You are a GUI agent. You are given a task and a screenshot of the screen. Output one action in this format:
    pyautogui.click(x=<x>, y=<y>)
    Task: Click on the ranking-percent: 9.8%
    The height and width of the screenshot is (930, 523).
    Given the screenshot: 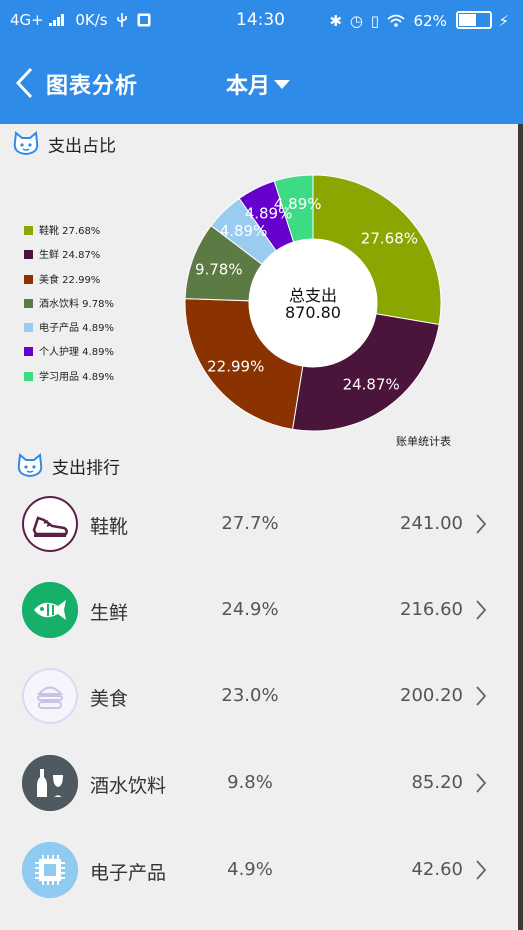 What is the action you would take?
    pyautogui.click(x=250, y=782)
    